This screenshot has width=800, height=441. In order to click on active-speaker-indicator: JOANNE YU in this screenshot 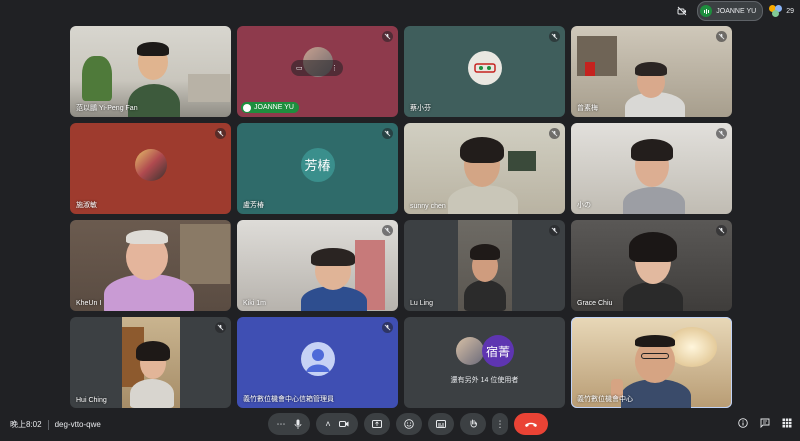, I will do `click(730, 11)`.